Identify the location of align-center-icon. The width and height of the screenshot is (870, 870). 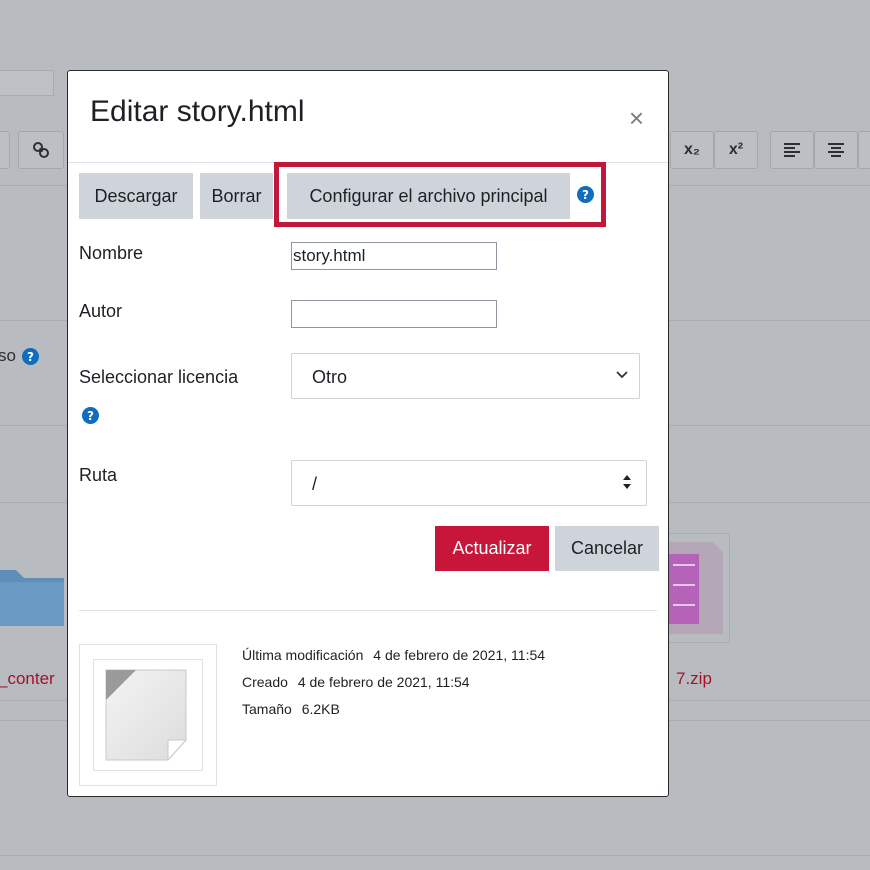
(836, 150).